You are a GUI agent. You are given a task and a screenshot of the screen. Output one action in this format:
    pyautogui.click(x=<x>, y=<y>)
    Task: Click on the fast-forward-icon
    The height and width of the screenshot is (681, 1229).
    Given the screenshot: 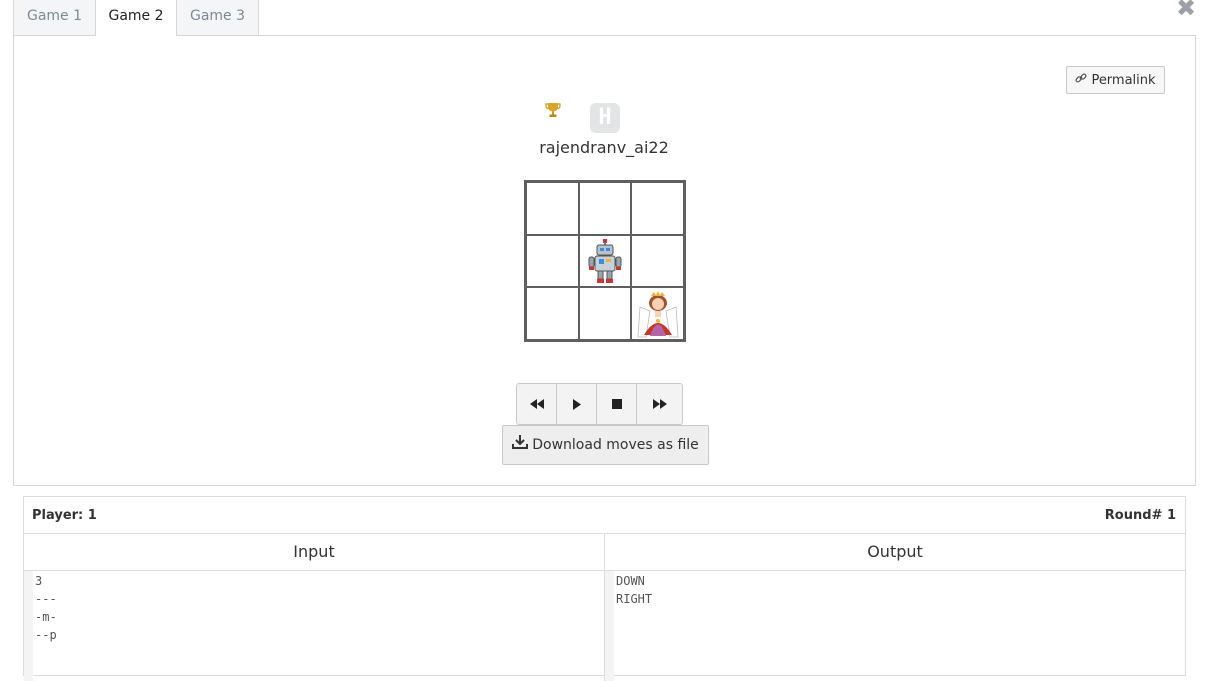 What is the action you would take?
    pyautogui.click(x=659, y=404)
    